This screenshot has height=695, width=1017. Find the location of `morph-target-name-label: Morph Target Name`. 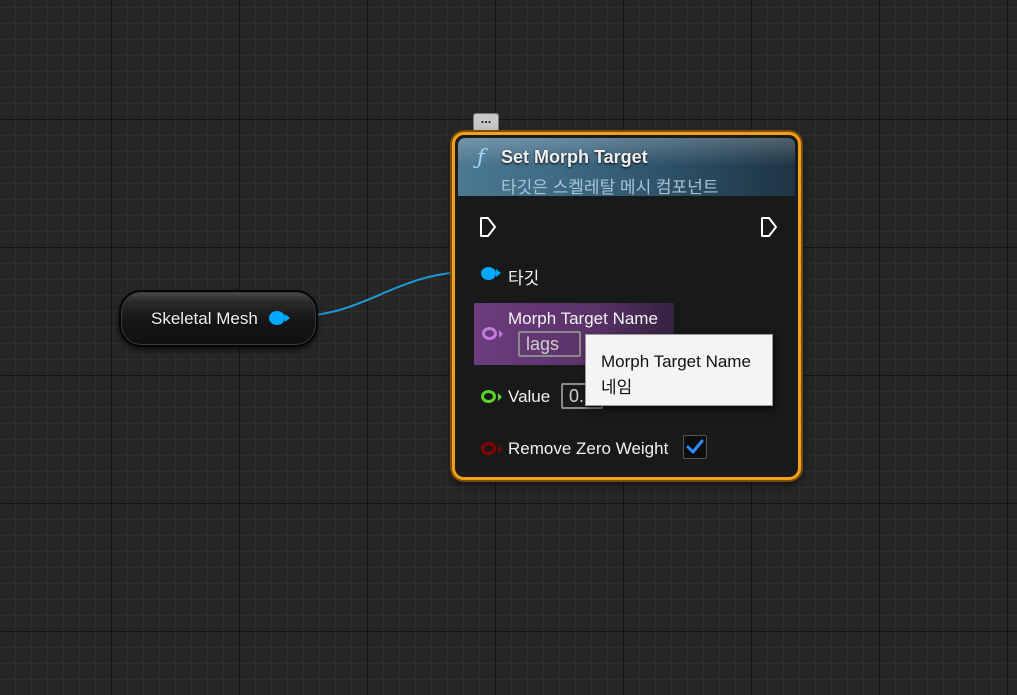

morph-target-name-label: Morph Target Name is located at coordinates (583, 318).